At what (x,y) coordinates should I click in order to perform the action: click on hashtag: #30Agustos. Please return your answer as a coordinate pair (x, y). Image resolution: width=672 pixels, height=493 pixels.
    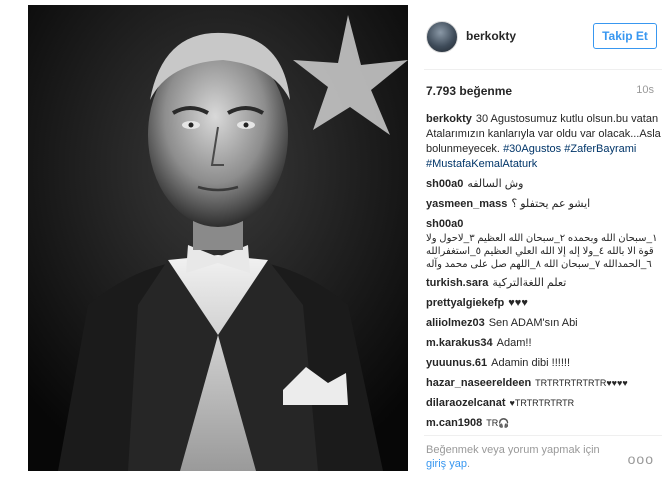
    Looking at the image, I should click on (532, 149).